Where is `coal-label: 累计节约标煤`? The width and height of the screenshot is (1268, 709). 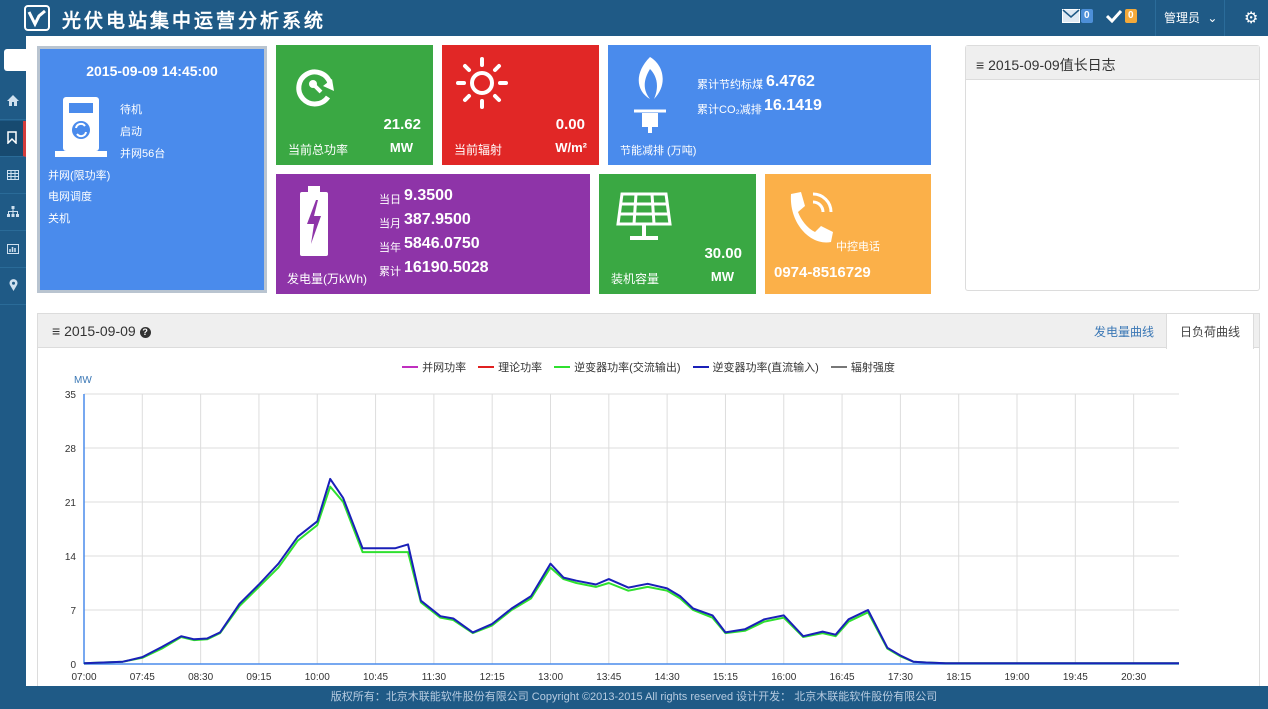 coal-label: 累计节约标煤 is located at coordinates (730, 85).